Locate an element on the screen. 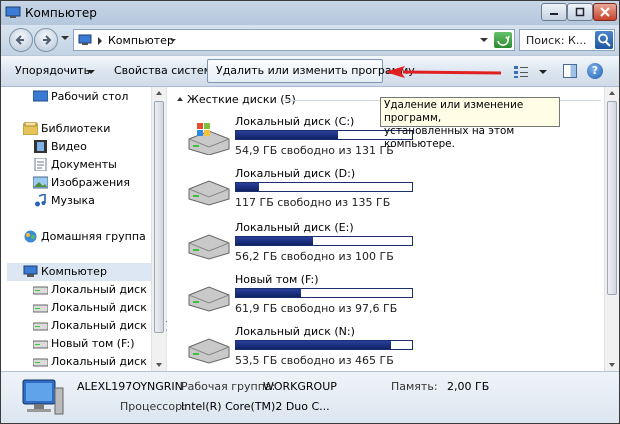 The height and width of the screenshot is (424, 620). arrow-right-icon is located at coordinates (47, 40).